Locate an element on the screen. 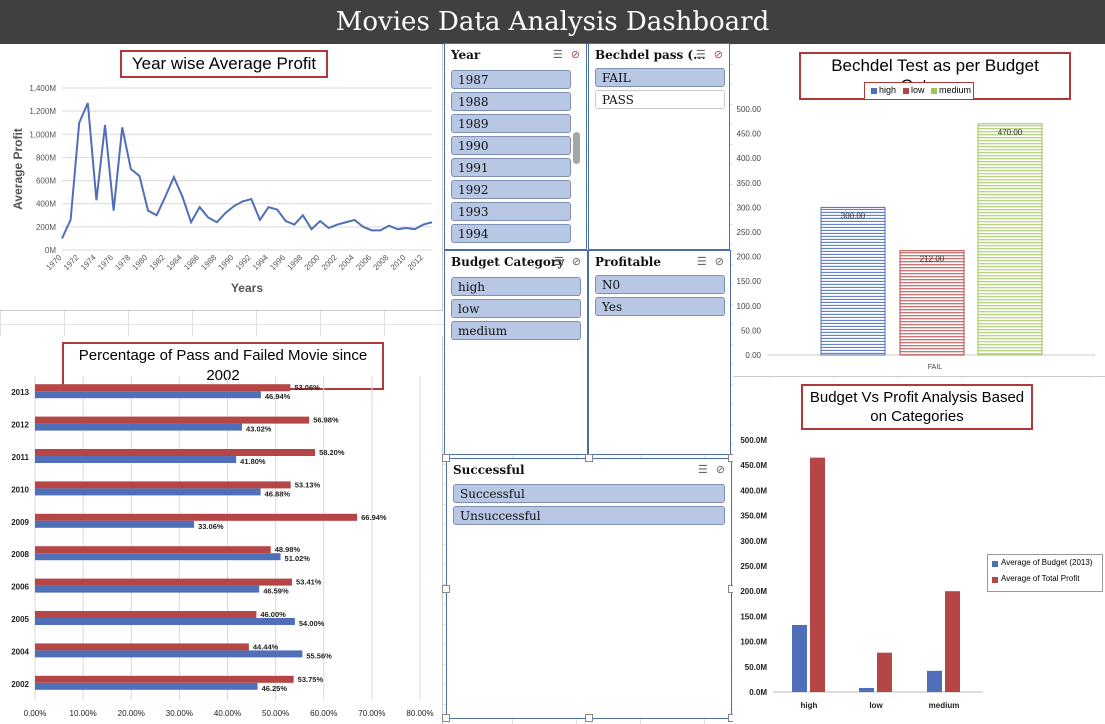  y-tick-label: 0.0M is located at coordinates (758, 692).